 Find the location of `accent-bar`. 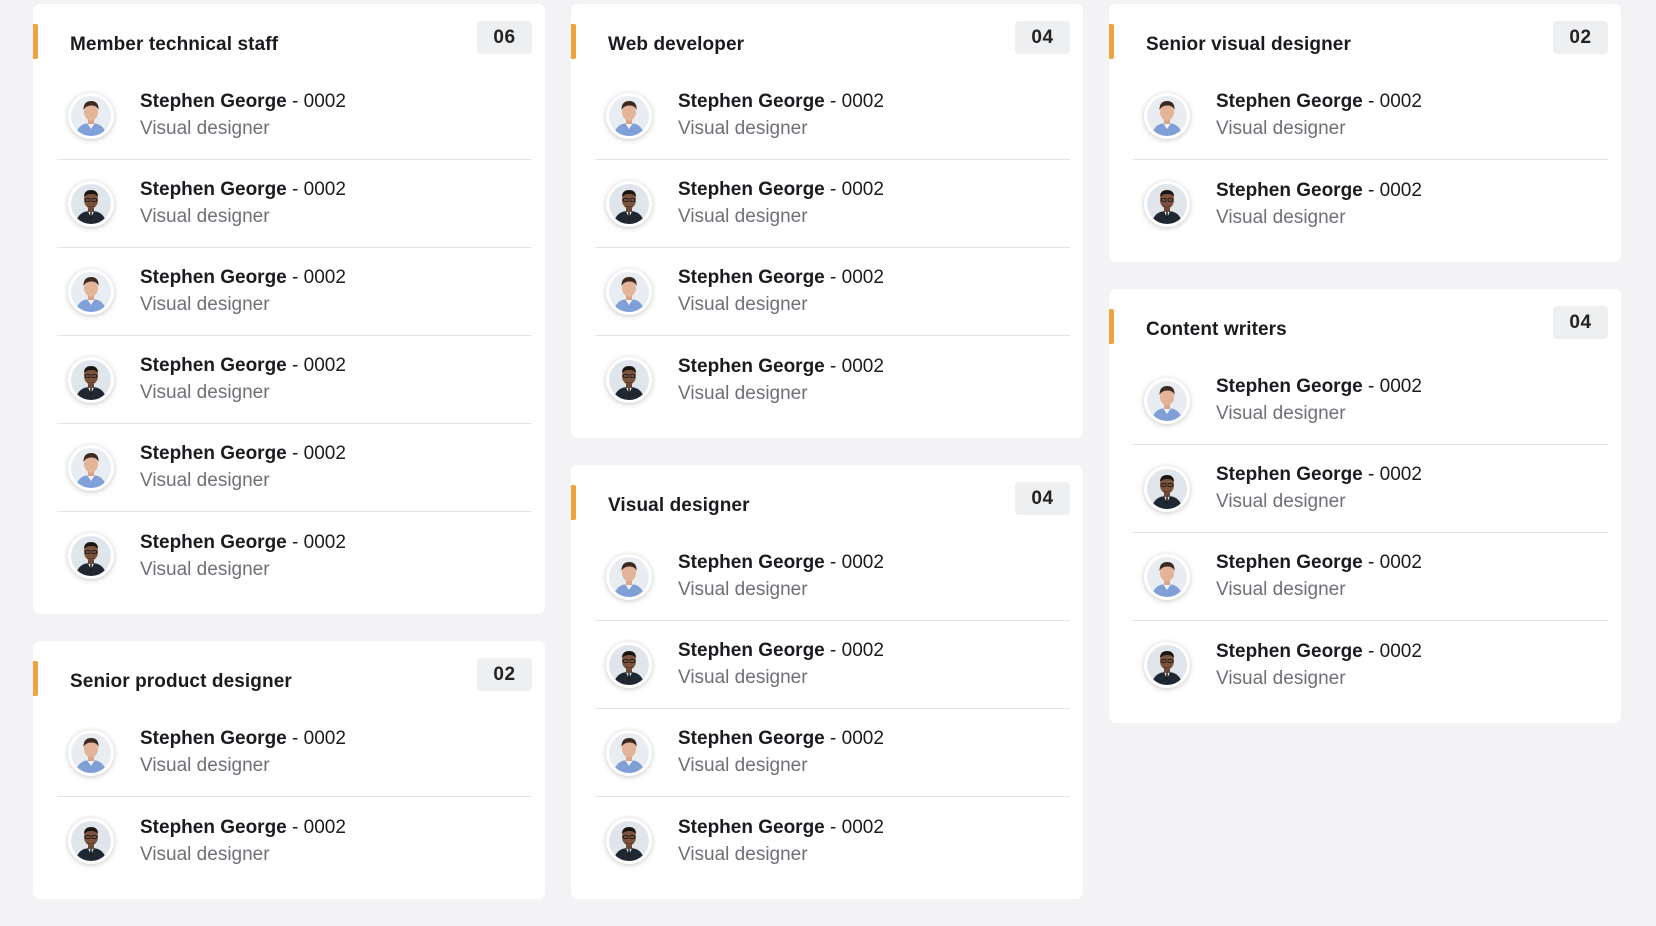

accent-bar is located at coordinates (573, 41).